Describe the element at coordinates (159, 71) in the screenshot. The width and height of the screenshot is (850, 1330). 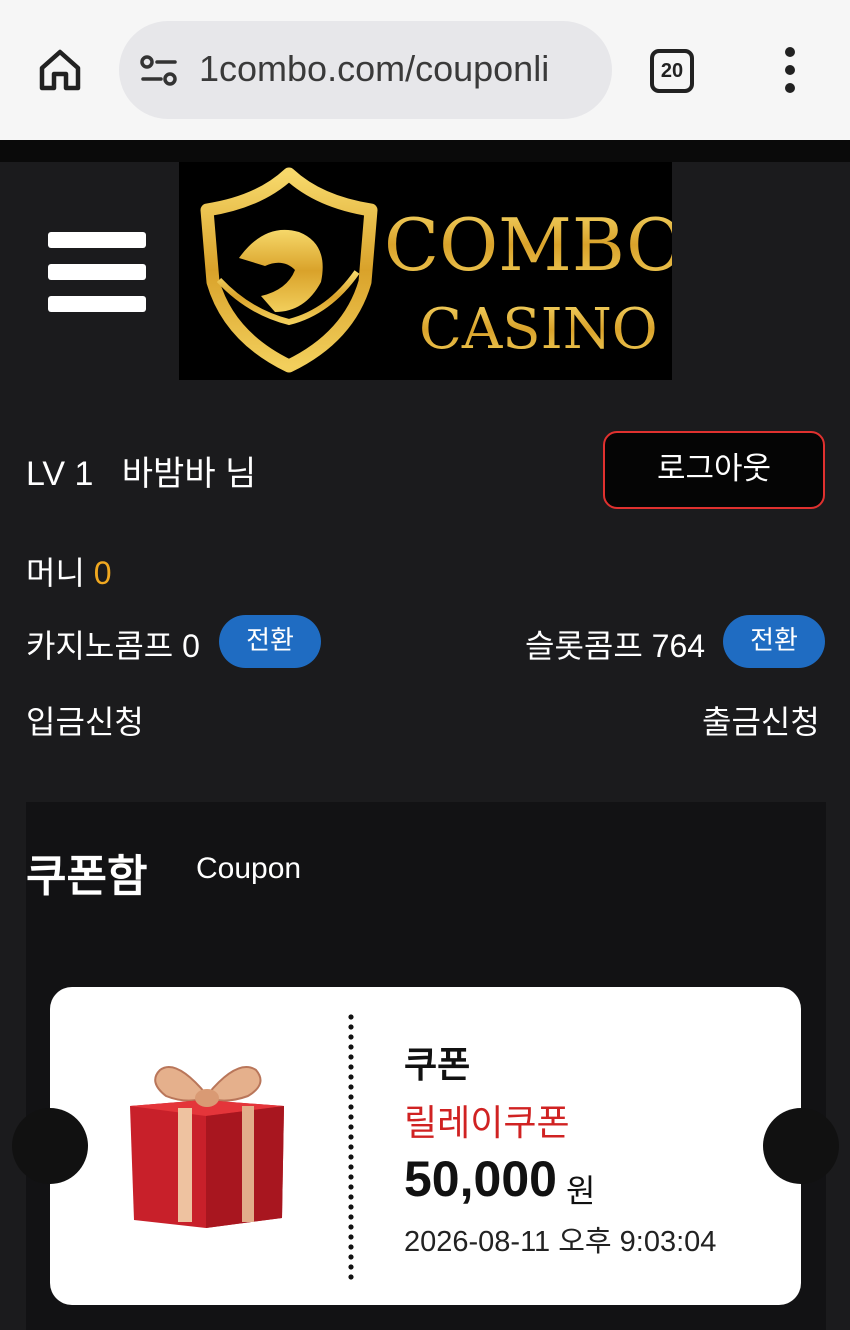
I see `site-info-icon` at that location.